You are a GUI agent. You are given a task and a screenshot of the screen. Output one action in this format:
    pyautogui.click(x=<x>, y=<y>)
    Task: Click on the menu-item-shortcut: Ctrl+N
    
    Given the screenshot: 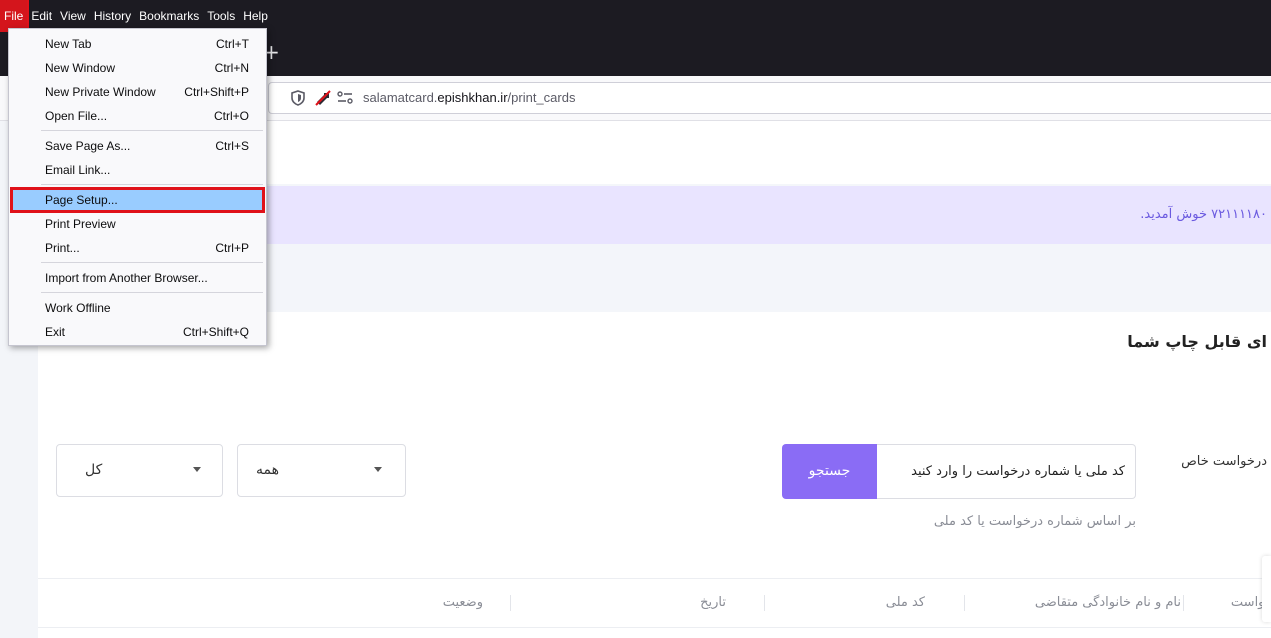 What is the action you would take?
    pyautogui.click(x=231, y=68)
    